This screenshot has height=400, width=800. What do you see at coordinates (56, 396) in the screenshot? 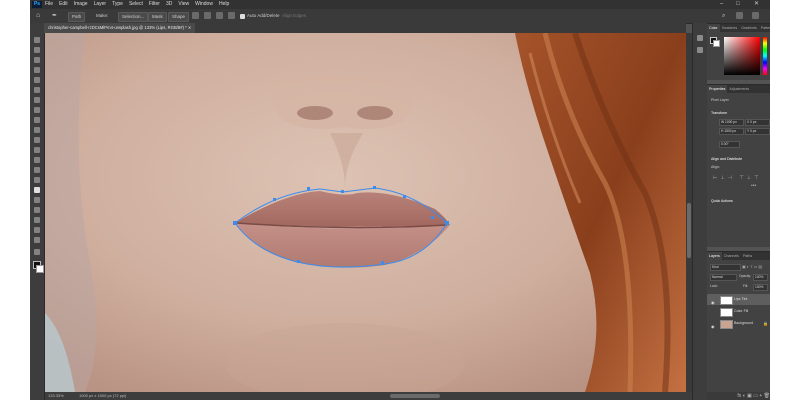
I see `zoom-level: 133.33%` at bounding box center [56, 396].